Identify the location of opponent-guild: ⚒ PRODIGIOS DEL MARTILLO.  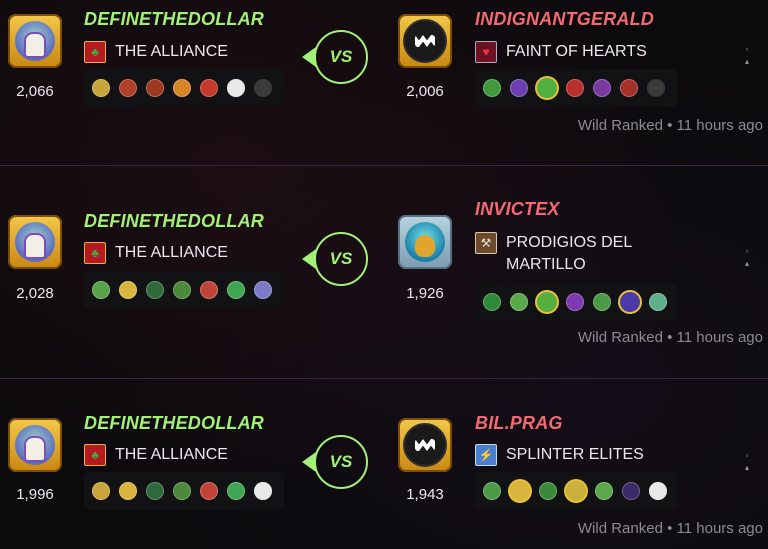
(560, 254).